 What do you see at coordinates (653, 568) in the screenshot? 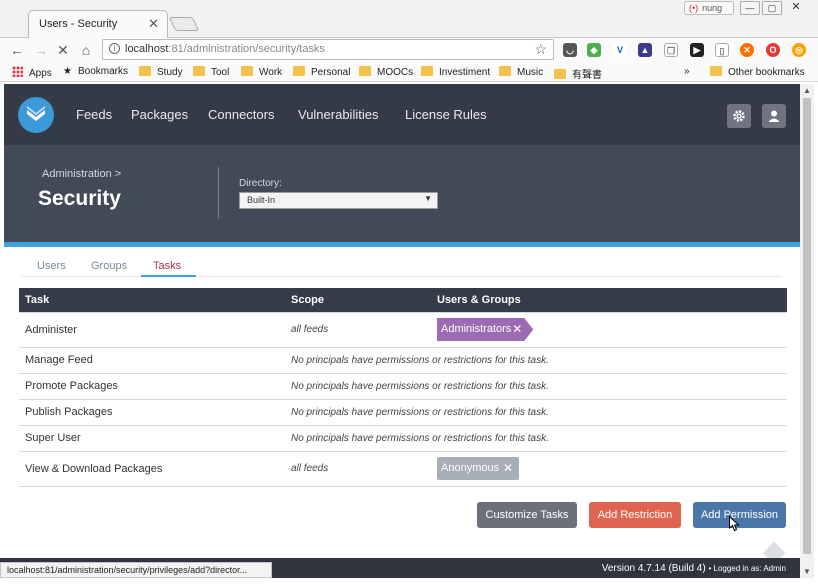
I see `version-text: Version 4.7.14 (Build 4)` at bounding box center [653, 568].